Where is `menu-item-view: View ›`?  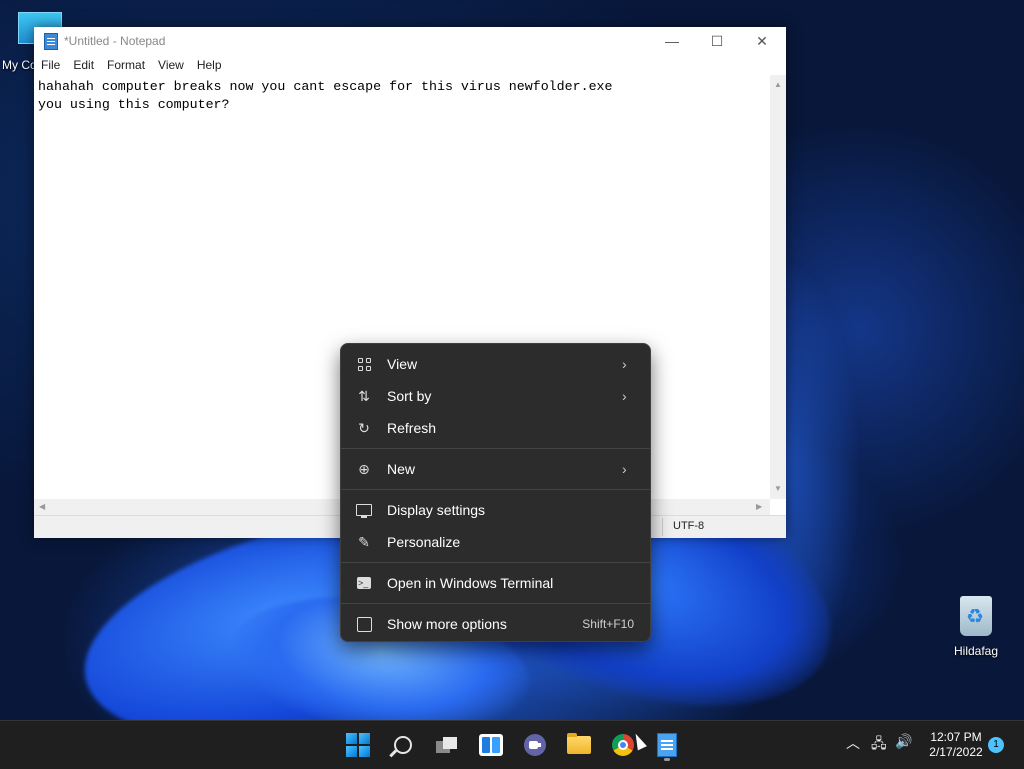
menu-item-view: View › is located at coordinates (495, 364).